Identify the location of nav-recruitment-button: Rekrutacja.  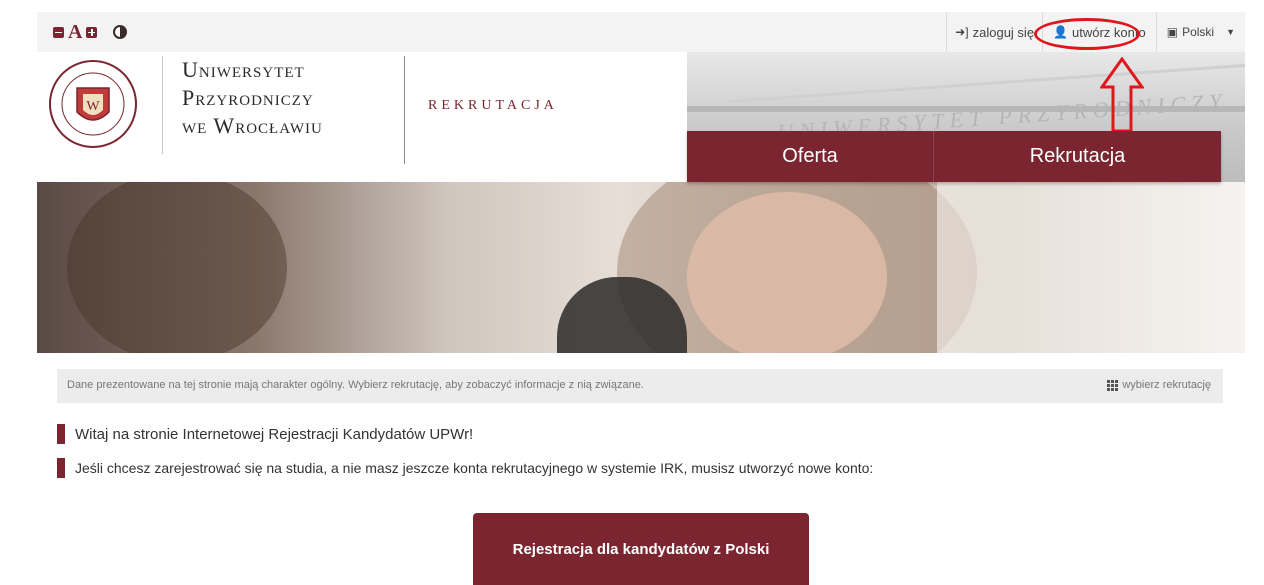
(1077, 156).